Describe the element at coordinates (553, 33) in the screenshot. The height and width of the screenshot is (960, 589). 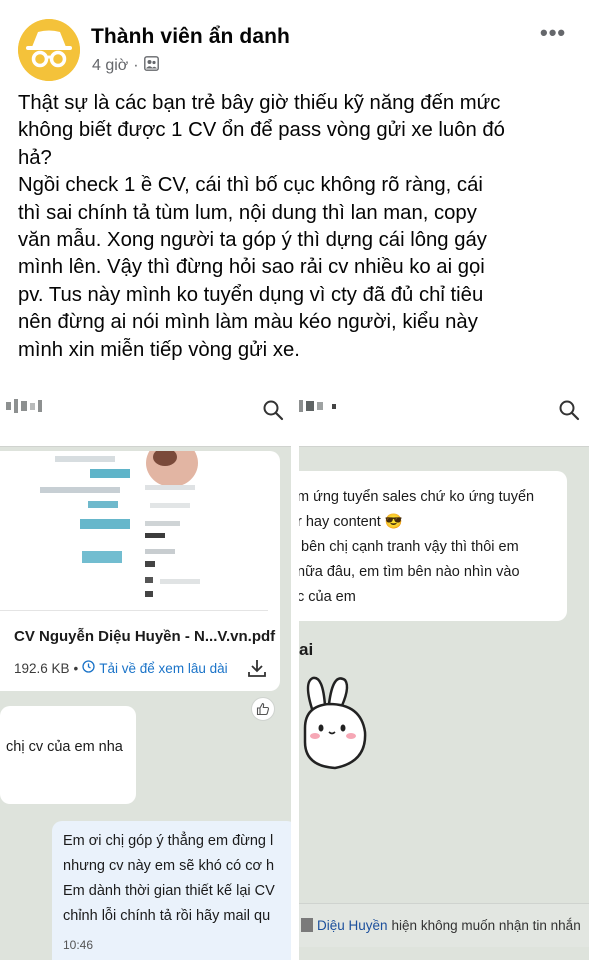
I see `more-options-icon: •••` at that location.